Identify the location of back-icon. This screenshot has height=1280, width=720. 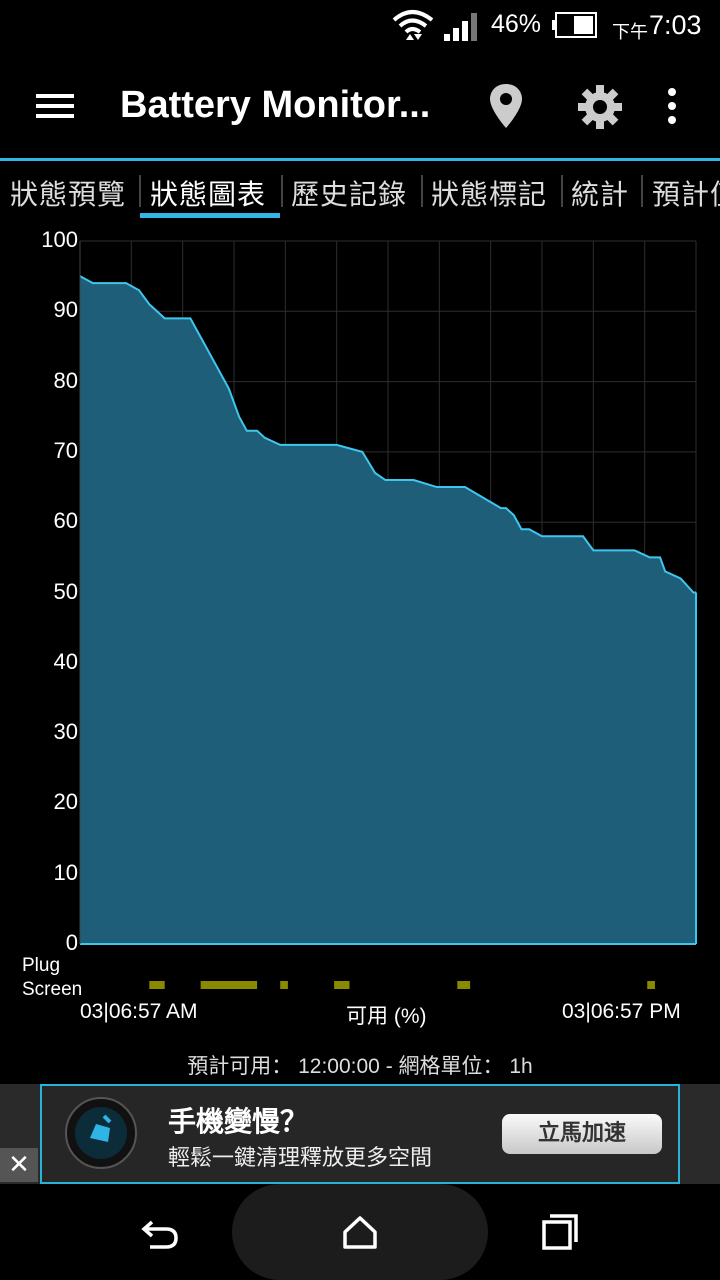
(161, 1232).